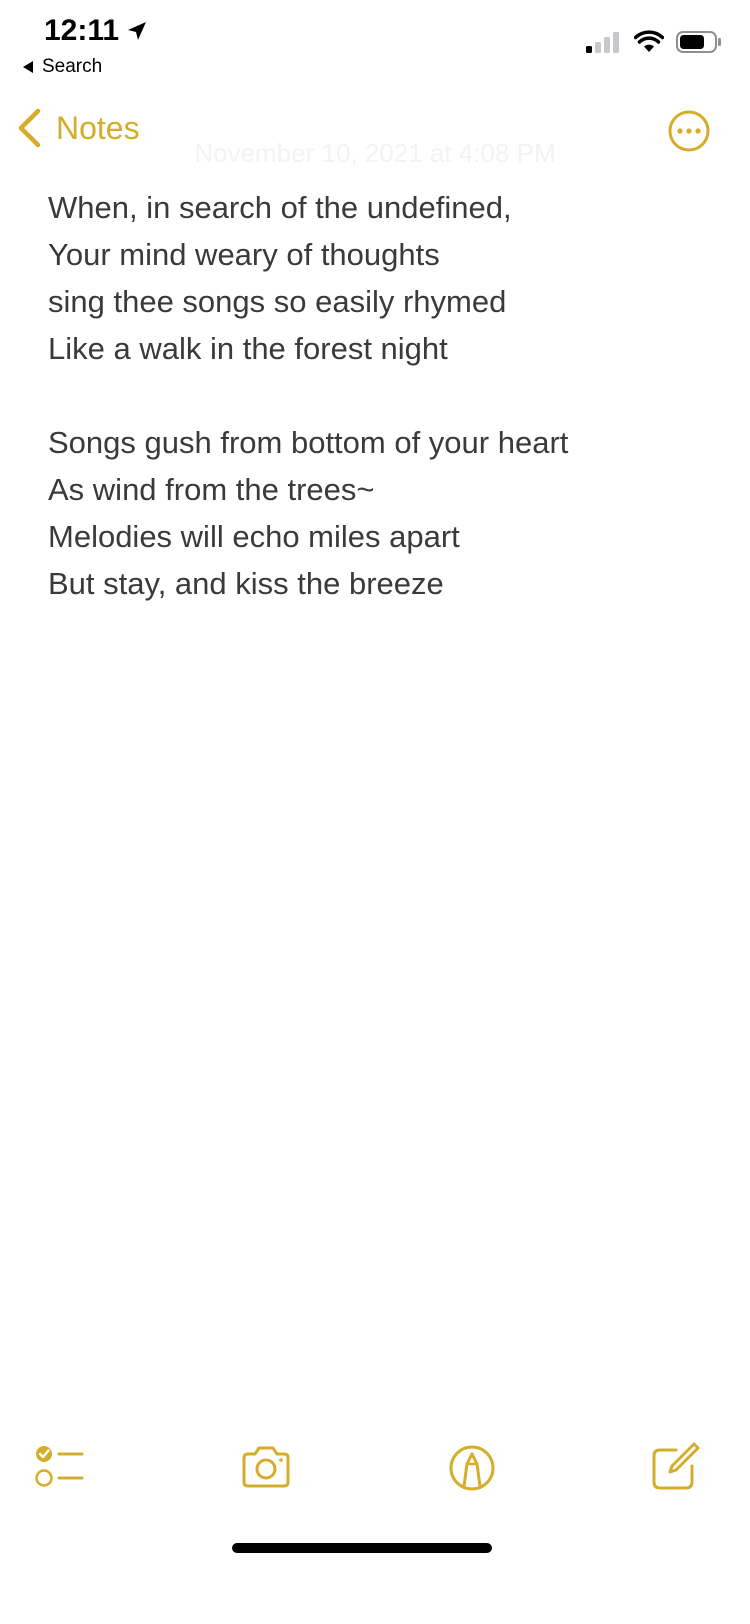  What do you see at coordinates (689, 131) in the screenshot?
I see `ellipsis-circle-icon` at bounding box center [689, 131].